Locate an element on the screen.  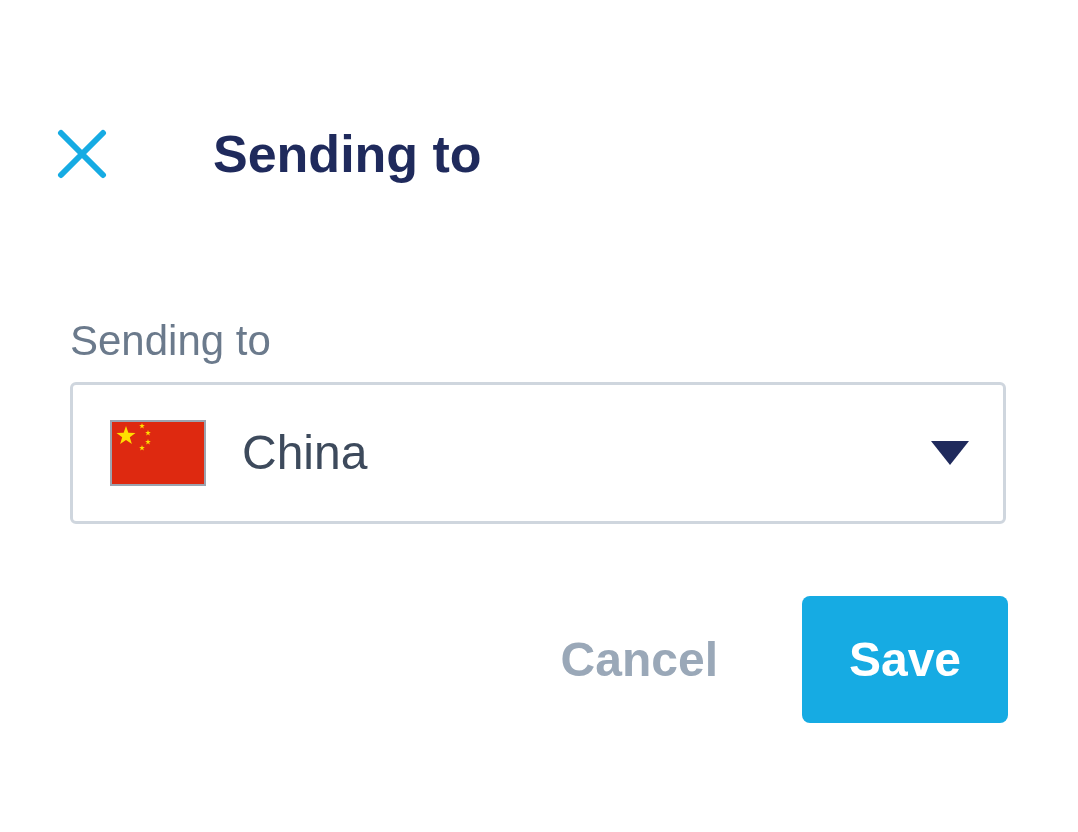
country-select: China is located at coordinates (538, 453).